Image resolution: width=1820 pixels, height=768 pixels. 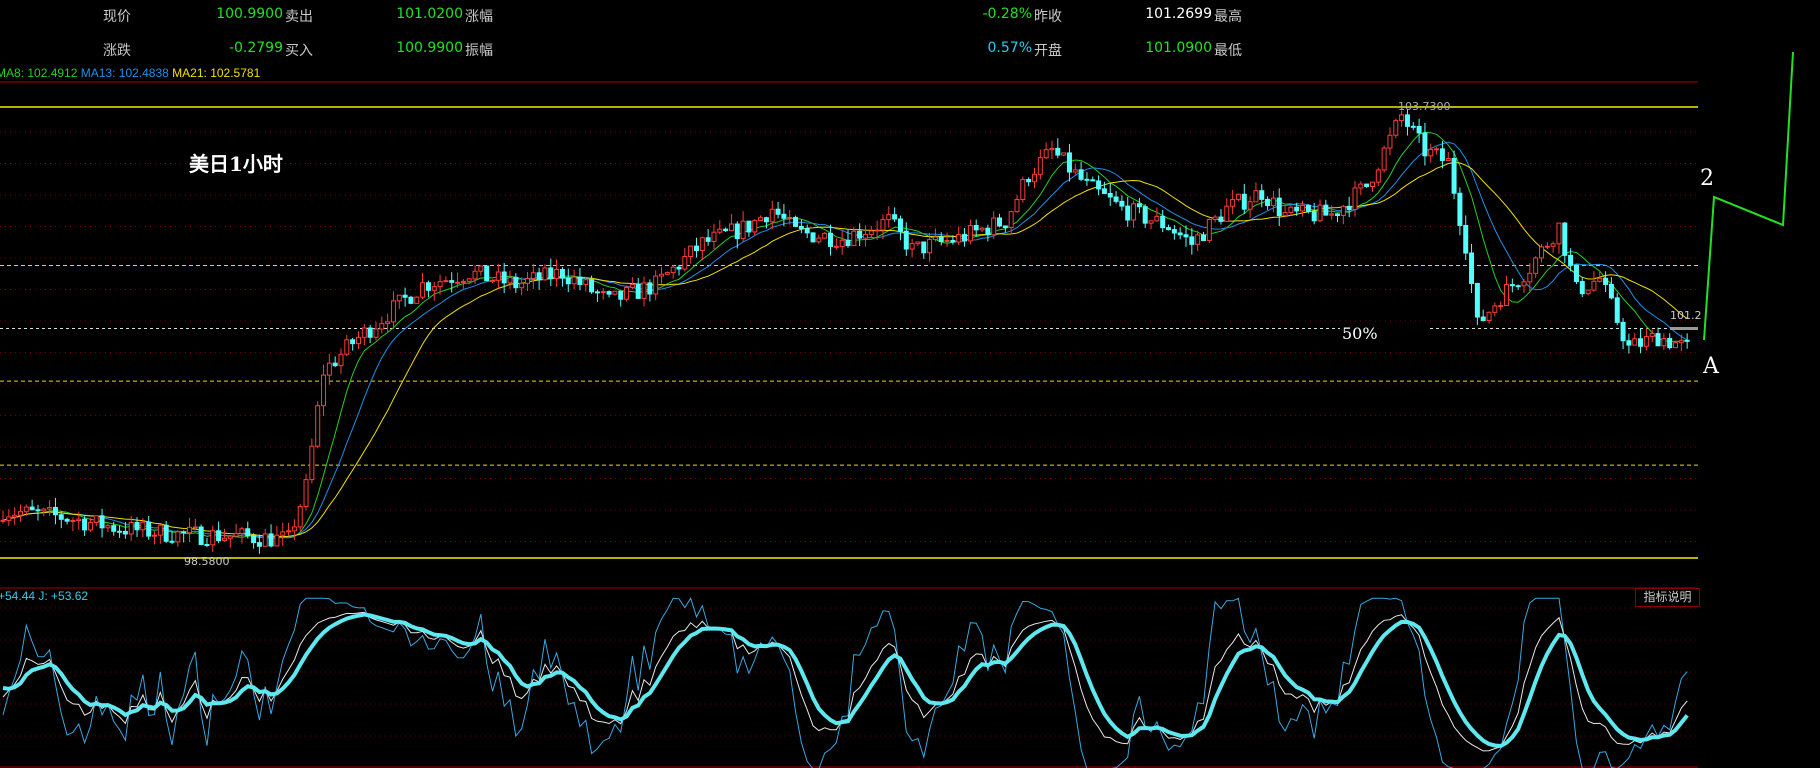 I want to click on indicator-help-button: 指标说明, so click(x=1667, y=597).